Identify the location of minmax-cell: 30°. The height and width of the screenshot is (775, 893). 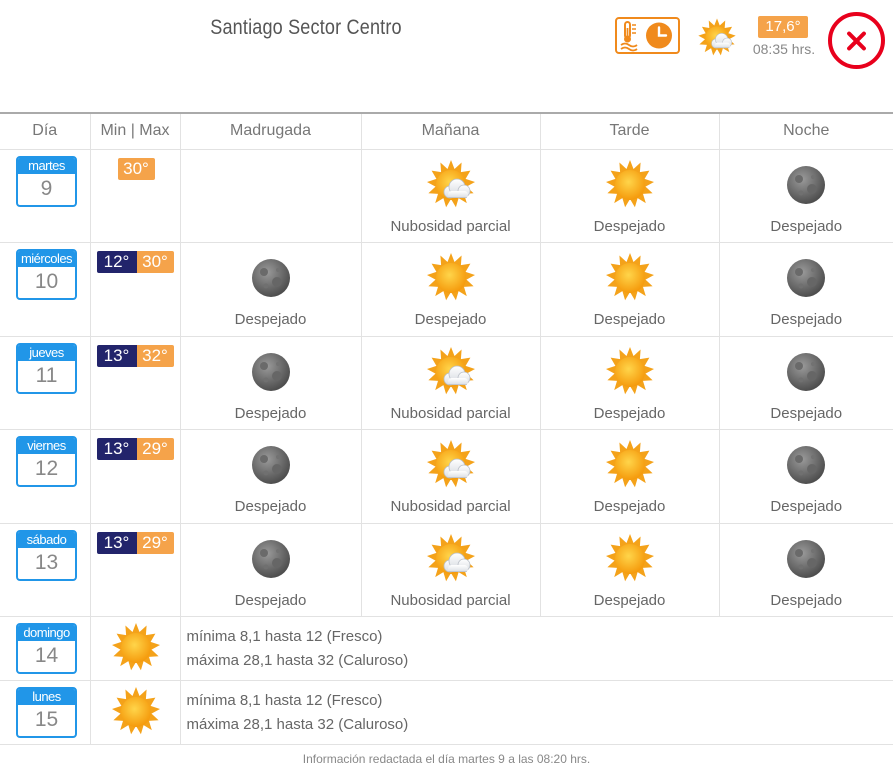
(135, 196).